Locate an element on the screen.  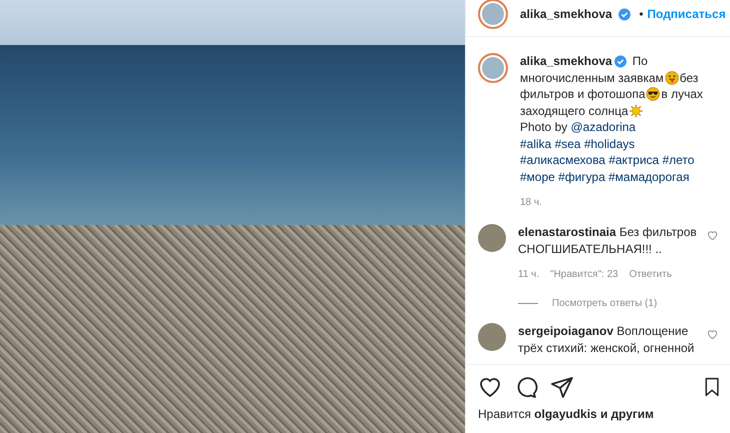
username-link: elenastarostinaia is located at coordinates (567, 232).